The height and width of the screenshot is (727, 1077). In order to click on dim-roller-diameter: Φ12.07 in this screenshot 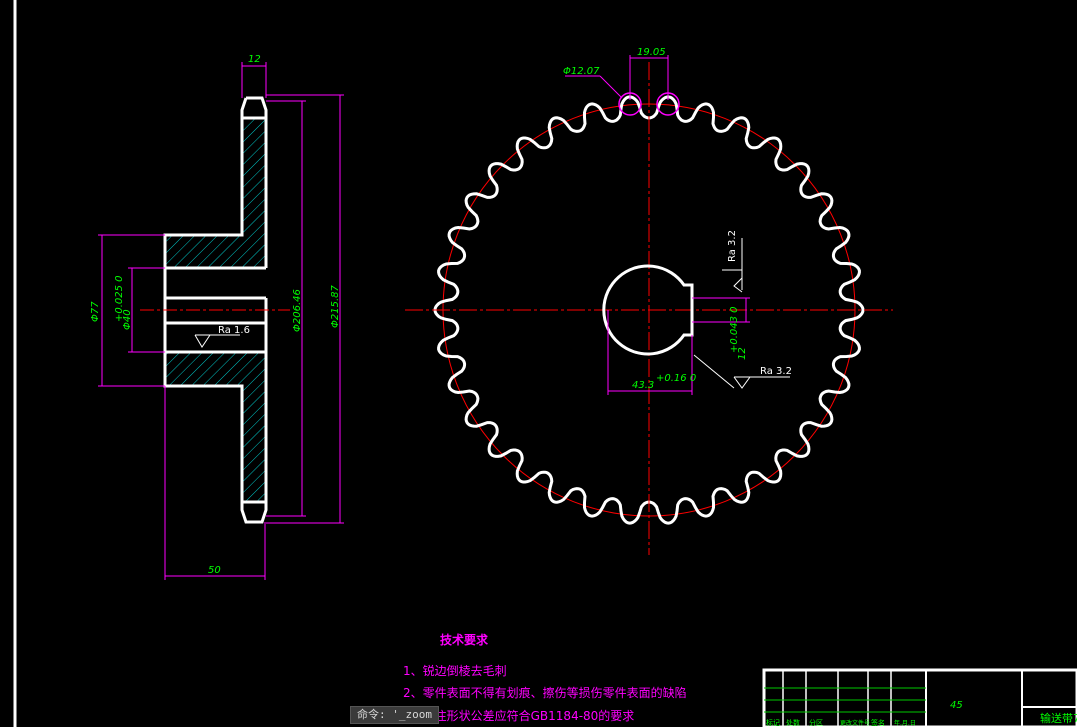, I will do `click(581, 71)`.